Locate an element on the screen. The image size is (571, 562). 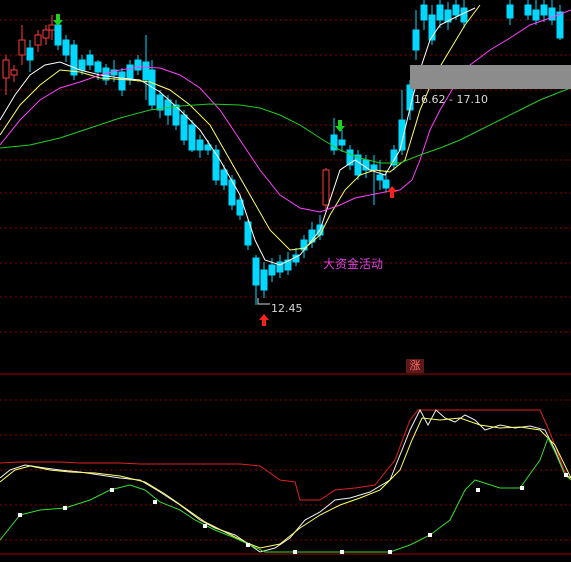
indicator-badge: 涨 is located at coordinates (415, 366).